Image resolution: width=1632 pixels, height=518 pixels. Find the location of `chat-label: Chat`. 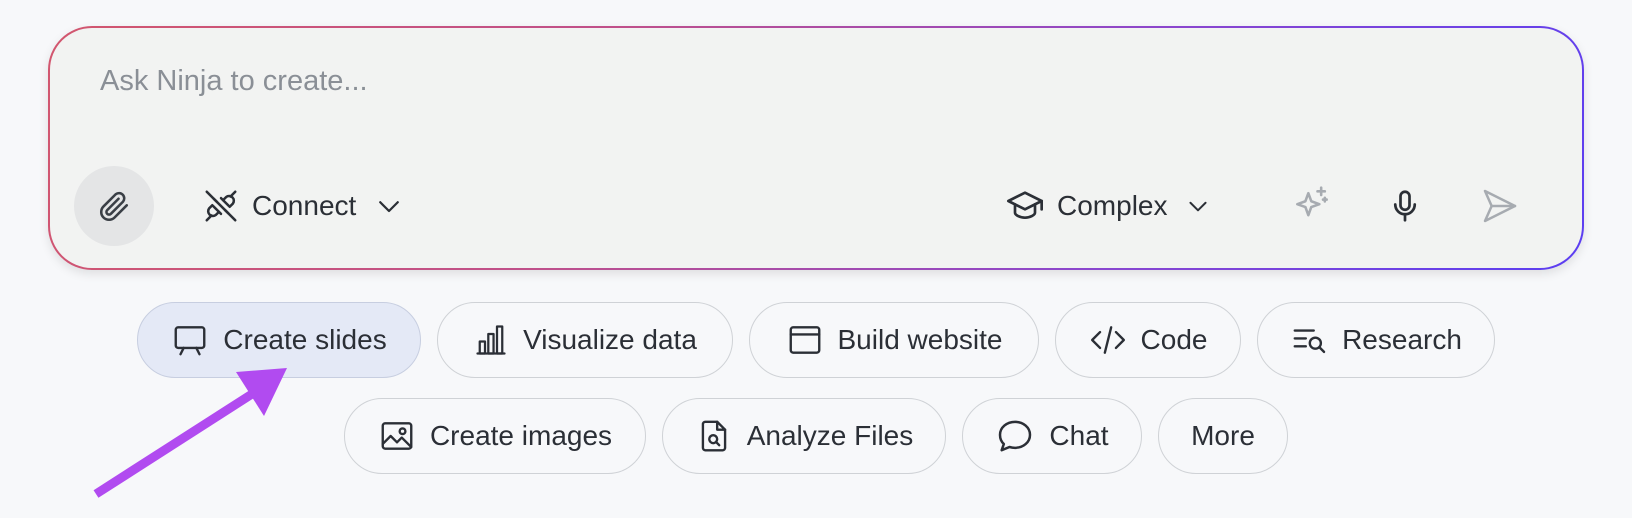

chat-label: Chat is located at coordinates (1079, 435).